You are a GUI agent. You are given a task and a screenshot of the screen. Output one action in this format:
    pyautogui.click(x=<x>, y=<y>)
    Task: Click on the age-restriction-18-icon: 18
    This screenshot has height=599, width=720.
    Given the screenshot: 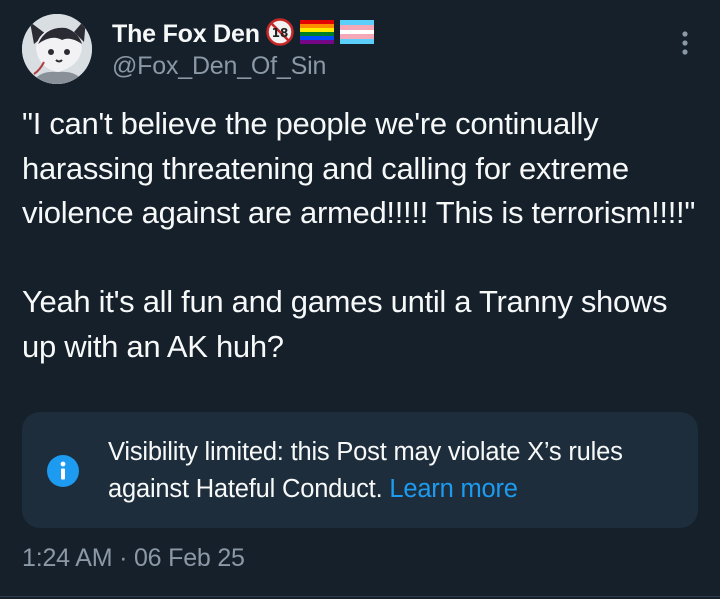 What is the action you would take?
    pyautogui.click(x=280, y=34)
    